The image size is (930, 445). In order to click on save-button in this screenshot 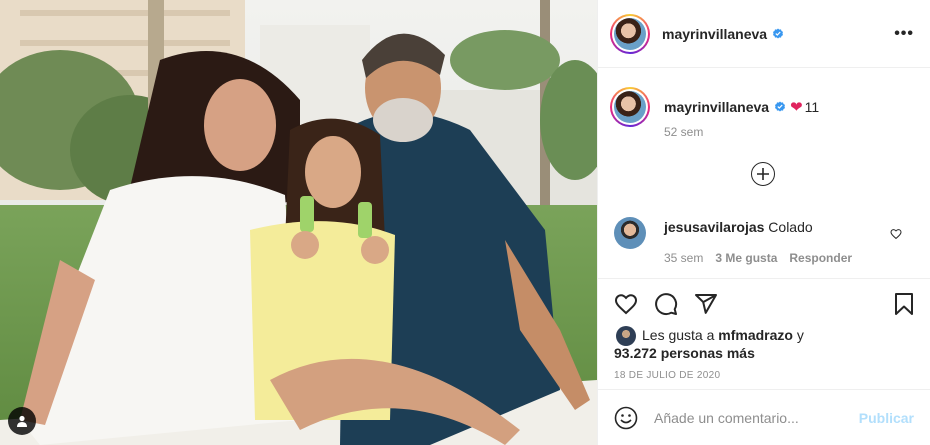, I will do `click(904, 304)`.